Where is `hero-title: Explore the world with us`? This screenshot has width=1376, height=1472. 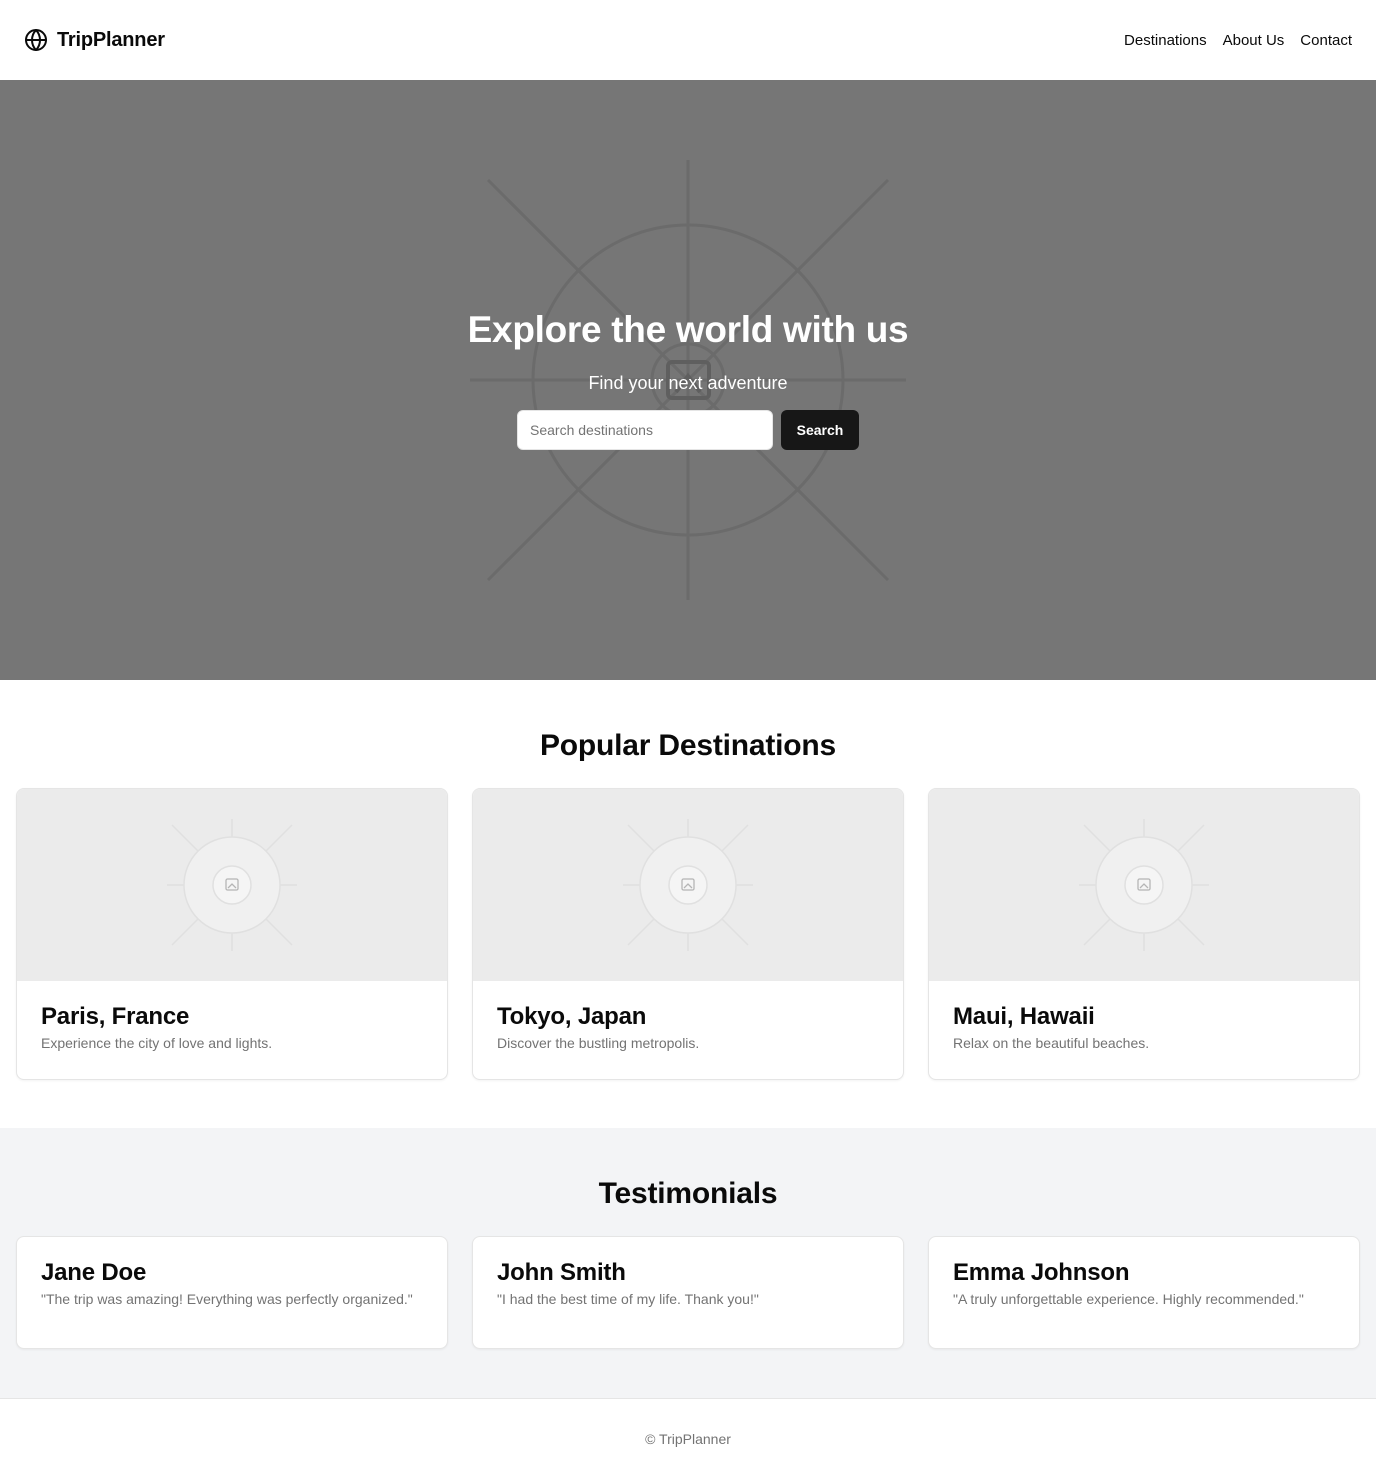
hero-title: Explore the world with us is located at coordinates (688, 329).